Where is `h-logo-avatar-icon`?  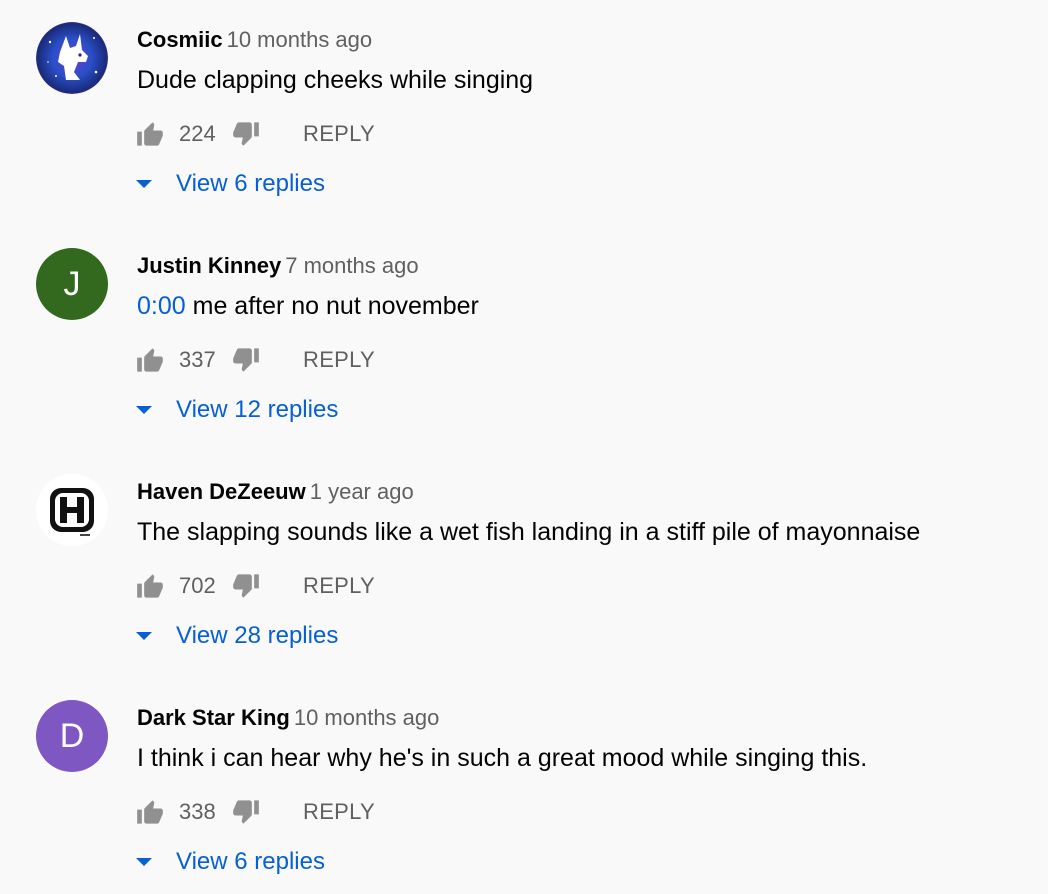
h-logo-avatar-icon is located at coordinates (72, 510).